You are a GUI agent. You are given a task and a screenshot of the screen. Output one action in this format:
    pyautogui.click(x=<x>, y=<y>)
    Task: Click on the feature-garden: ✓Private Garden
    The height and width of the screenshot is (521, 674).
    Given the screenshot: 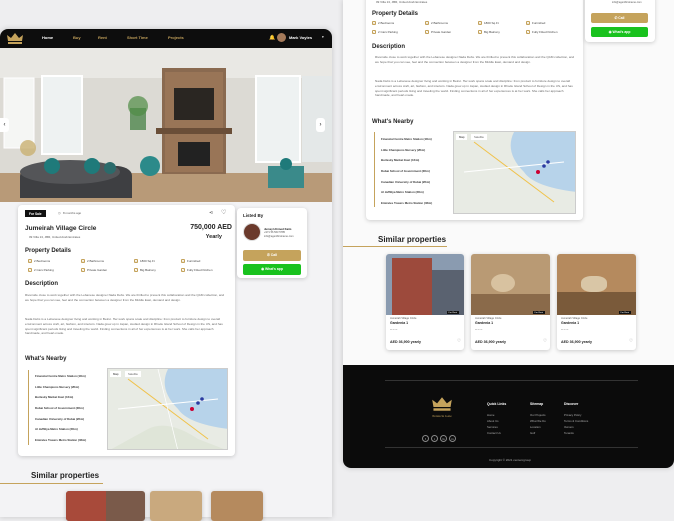 What is the action you would take?
    pyautogui.click(x=94, y=270)
    